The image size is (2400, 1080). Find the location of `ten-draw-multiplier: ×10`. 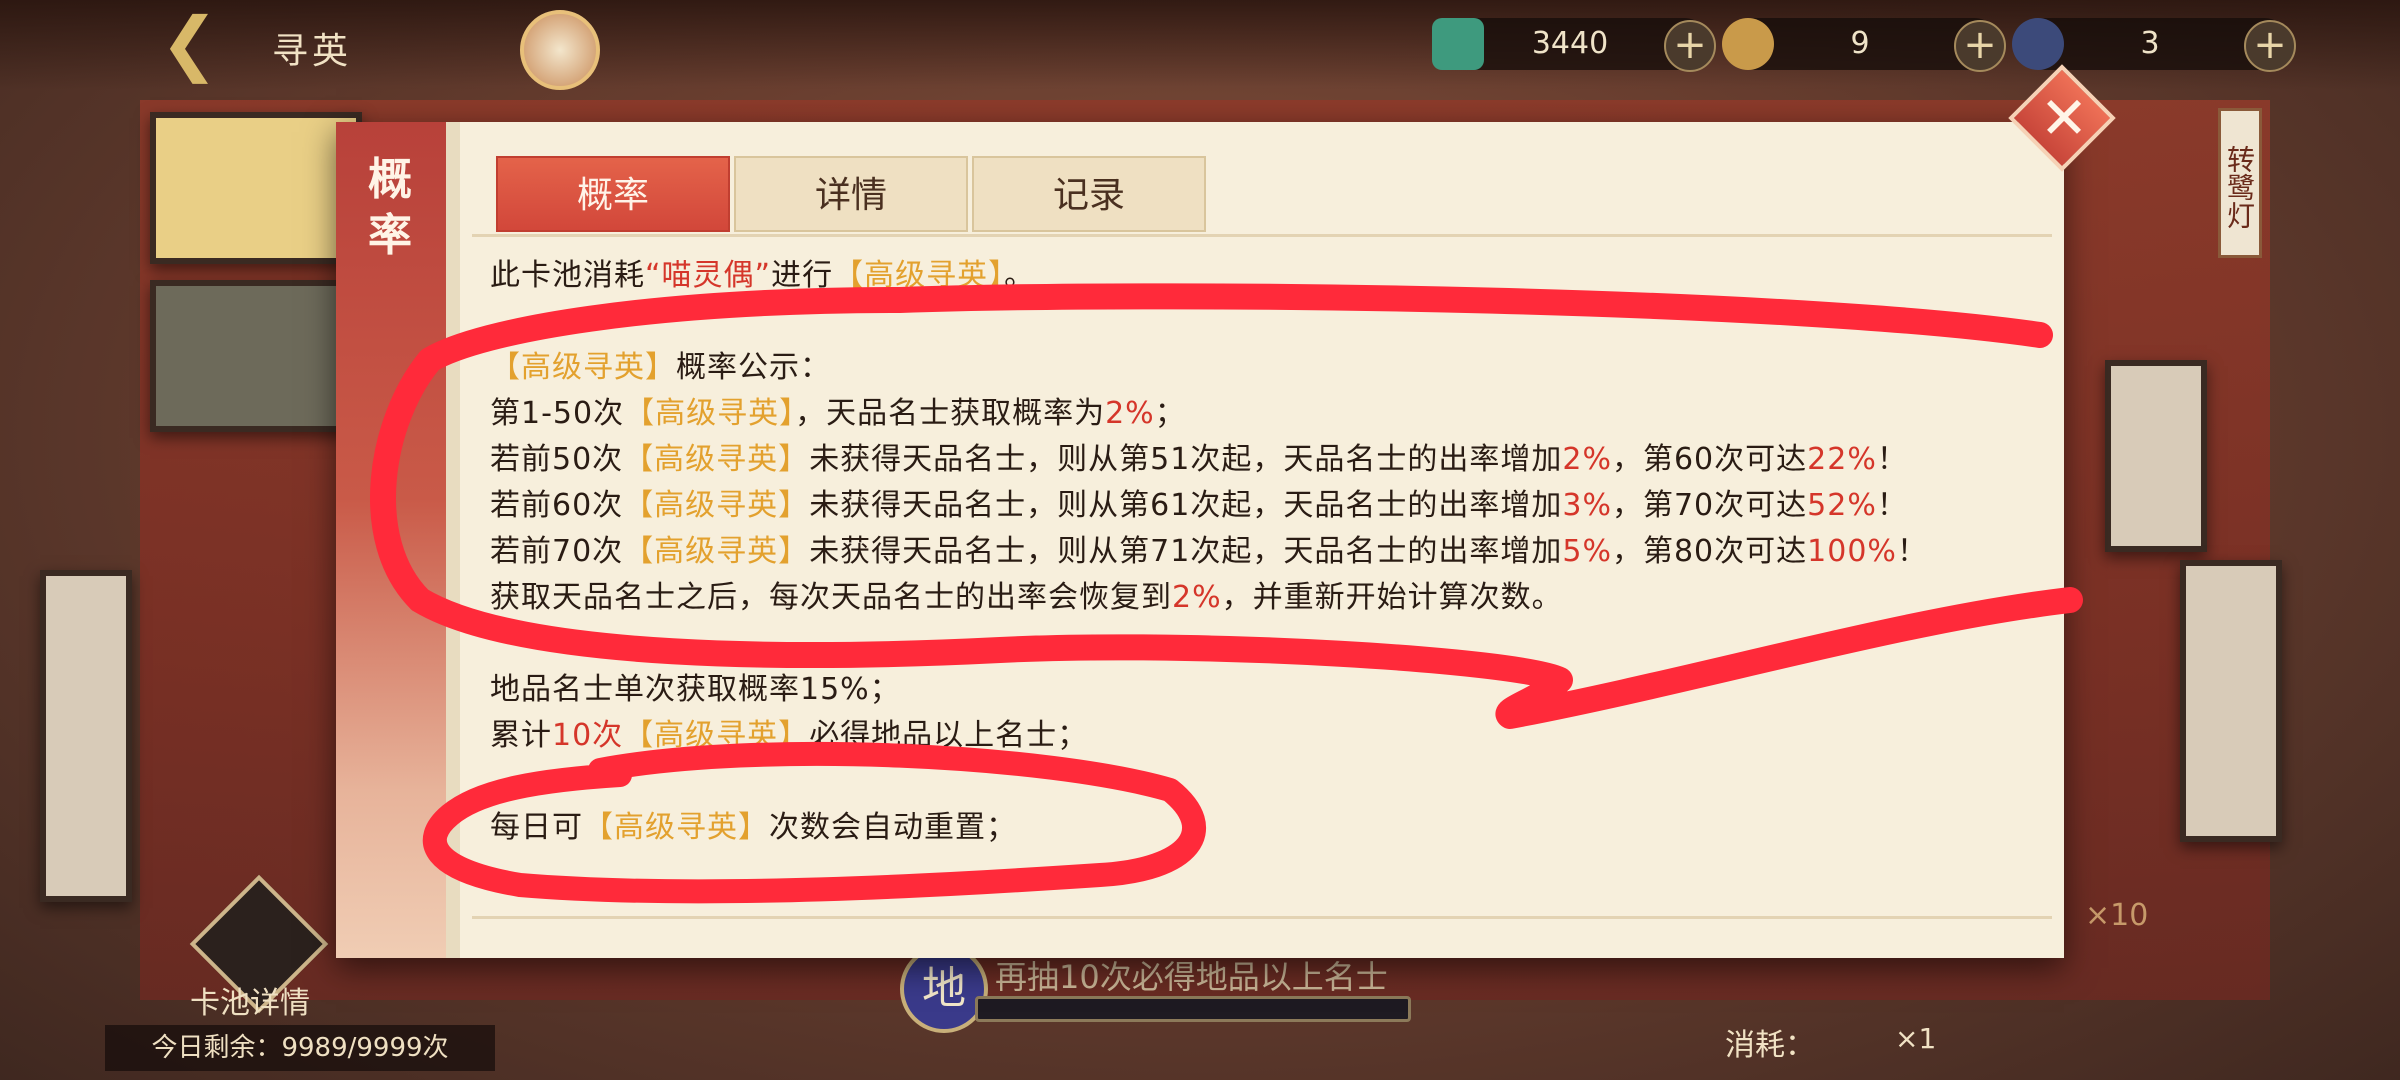

ten-draw-multiplier: ×10 is located at coordinates (2117, 915).